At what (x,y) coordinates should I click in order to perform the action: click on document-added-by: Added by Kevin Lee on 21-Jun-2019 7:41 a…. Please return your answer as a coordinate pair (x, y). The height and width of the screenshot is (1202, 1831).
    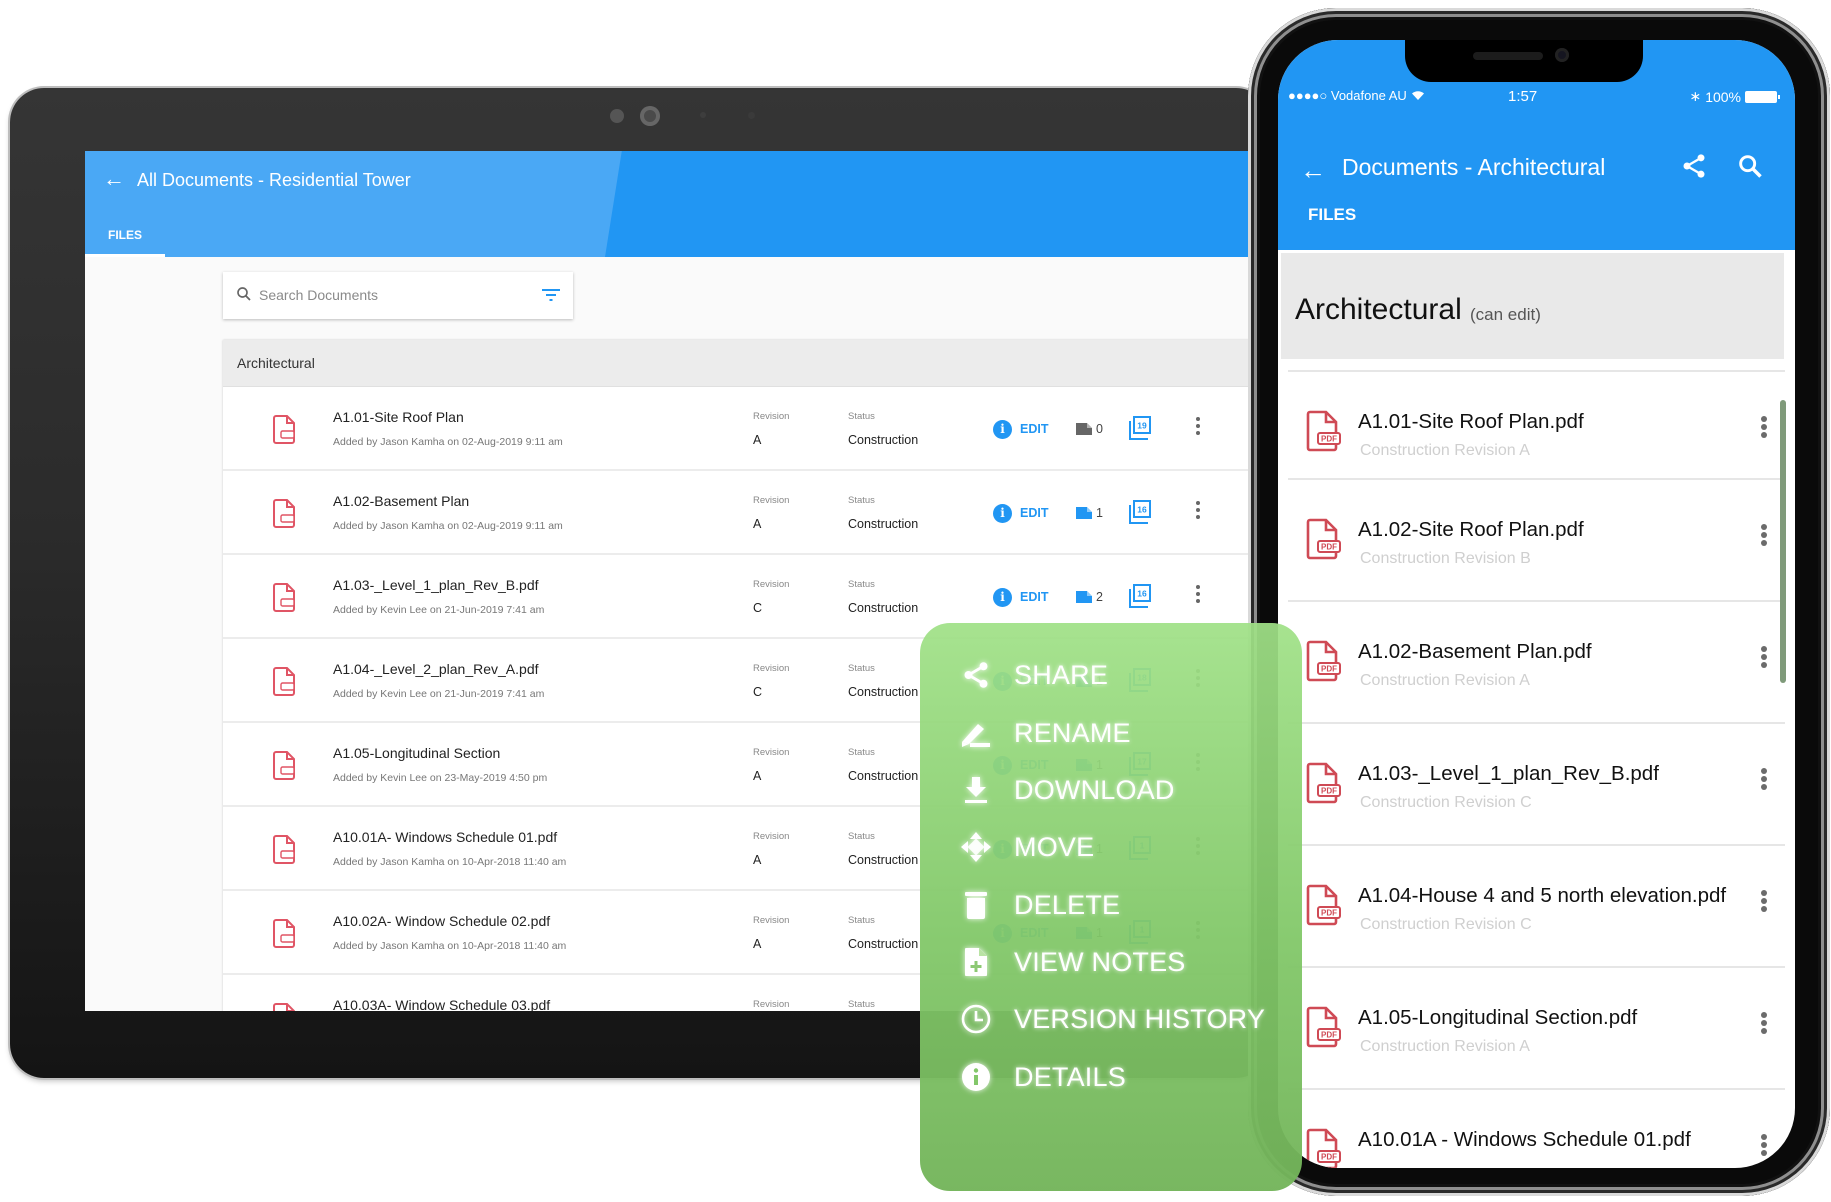
    Looking at the image, I should click on (439, 610).